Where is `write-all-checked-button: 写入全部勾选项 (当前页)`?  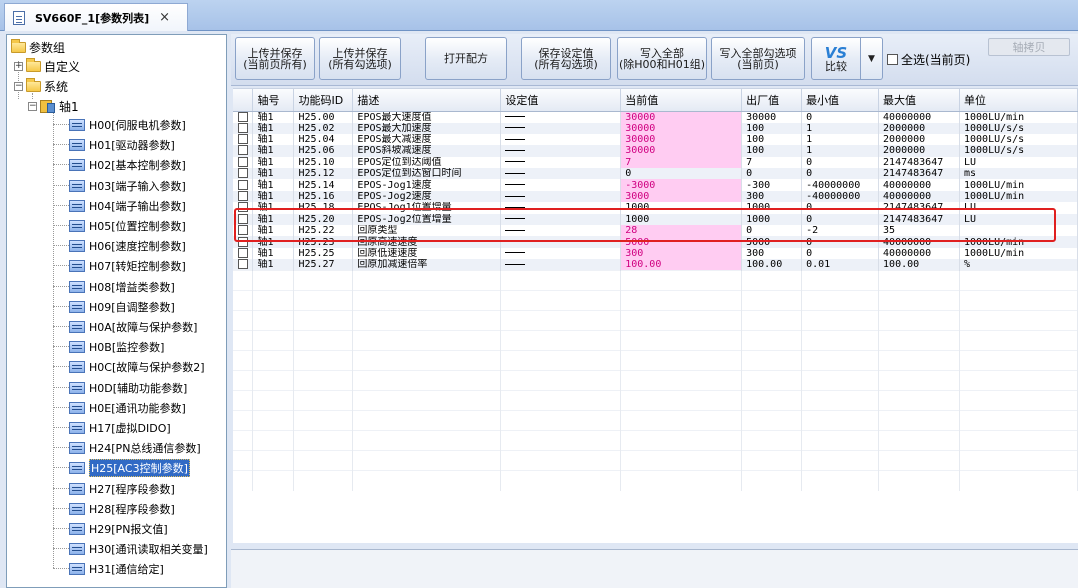
write-all-checked-button: 写入全部勾选项 (当前页) is located at coordinates (758, 58).